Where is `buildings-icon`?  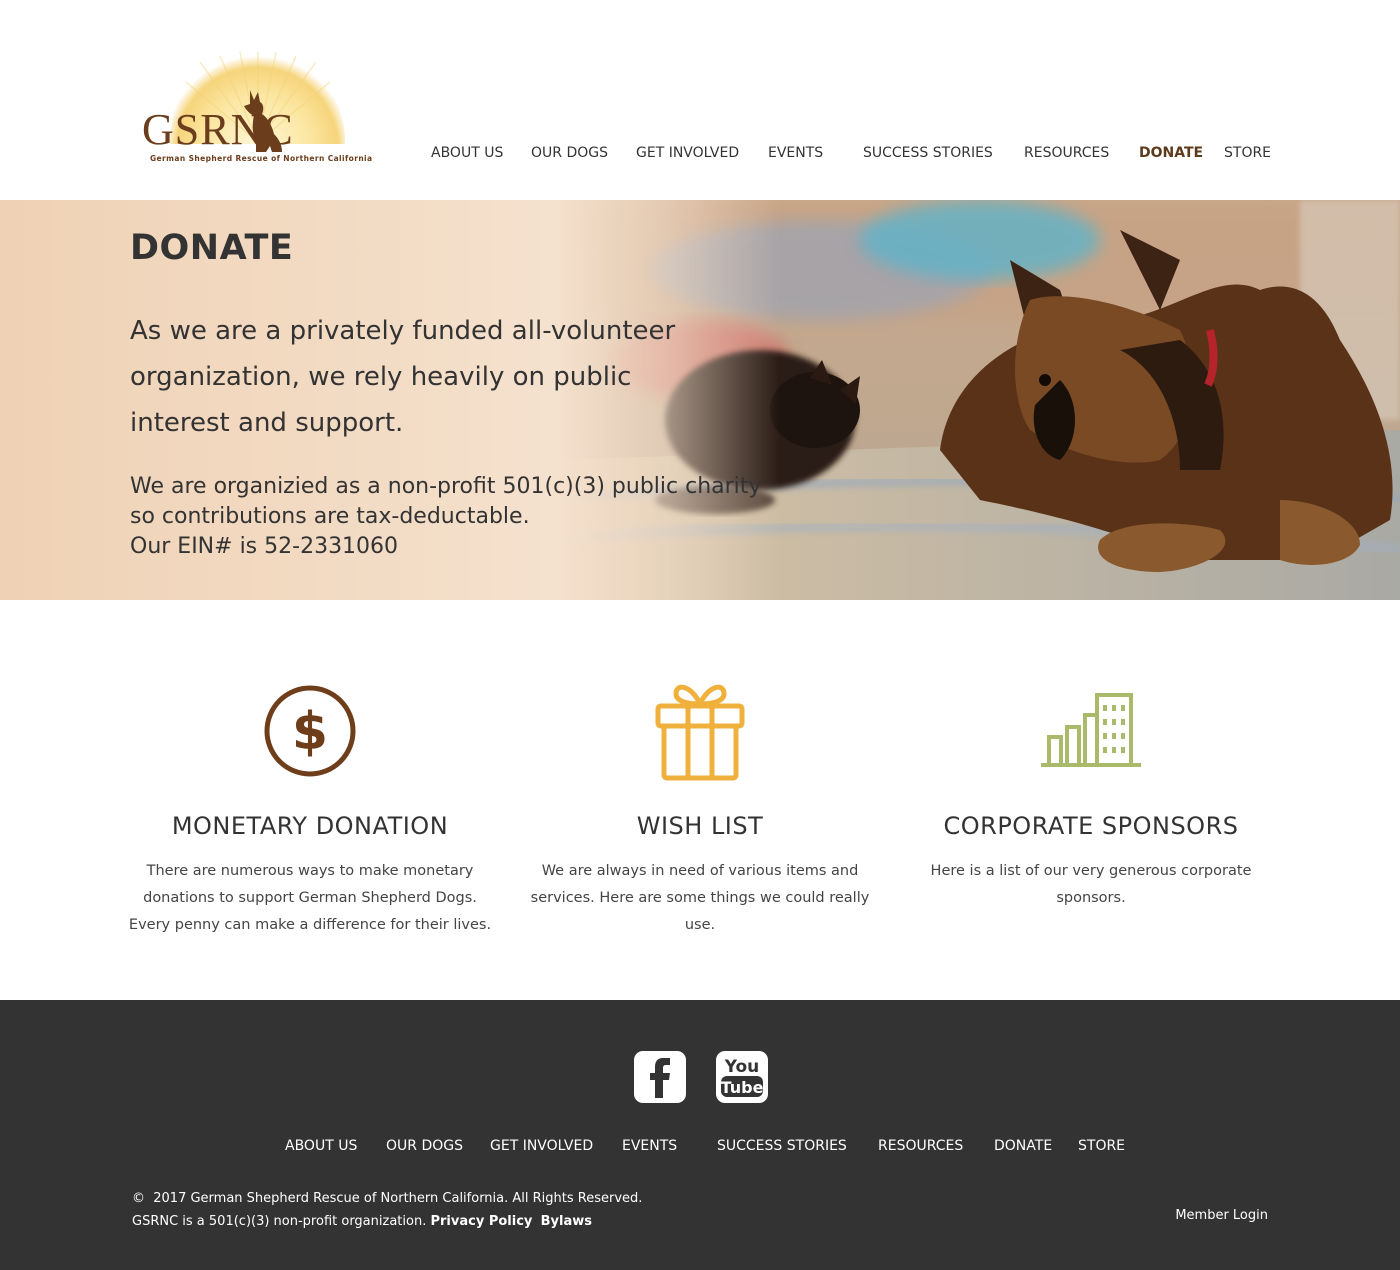
buildings-icon is located at coordinates (1091, 730).